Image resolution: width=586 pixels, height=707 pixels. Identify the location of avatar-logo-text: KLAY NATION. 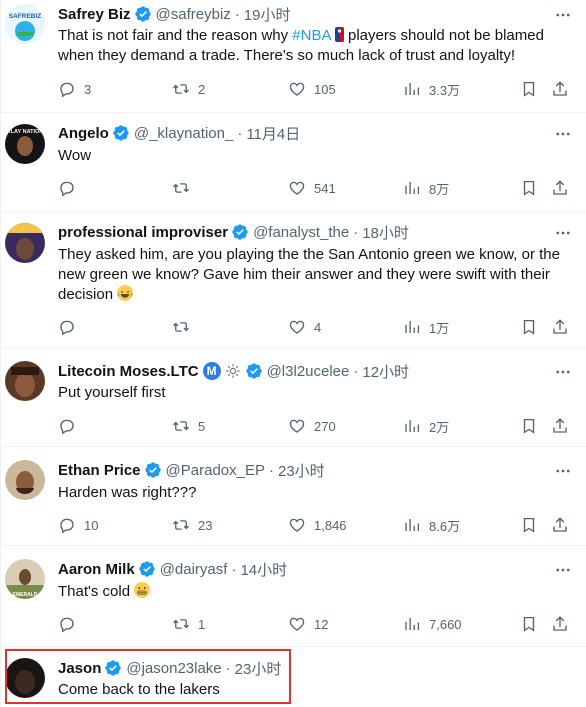
(25, 132).